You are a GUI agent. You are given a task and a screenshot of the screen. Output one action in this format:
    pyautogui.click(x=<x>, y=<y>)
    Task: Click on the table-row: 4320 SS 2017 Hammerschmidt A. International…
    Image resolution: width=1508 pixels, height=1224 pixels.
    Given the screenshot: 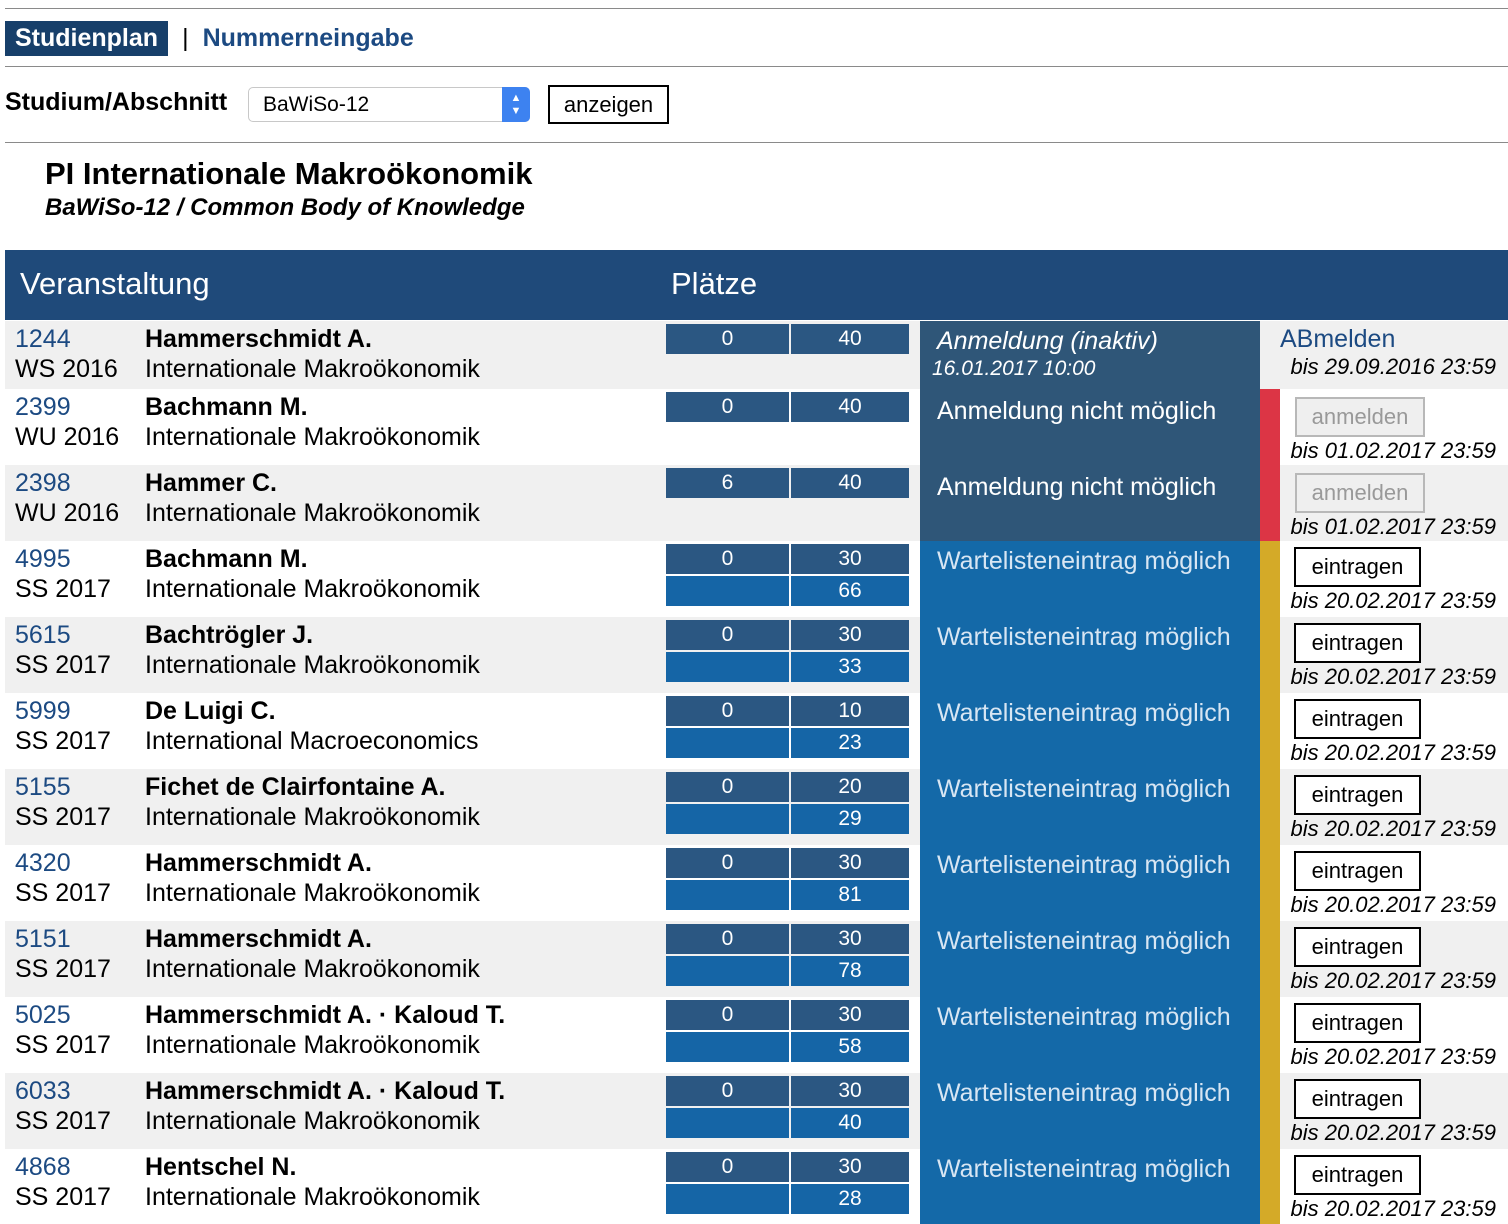 What is the action you would take?
    pyautogui.click(x=756, y=883)
    